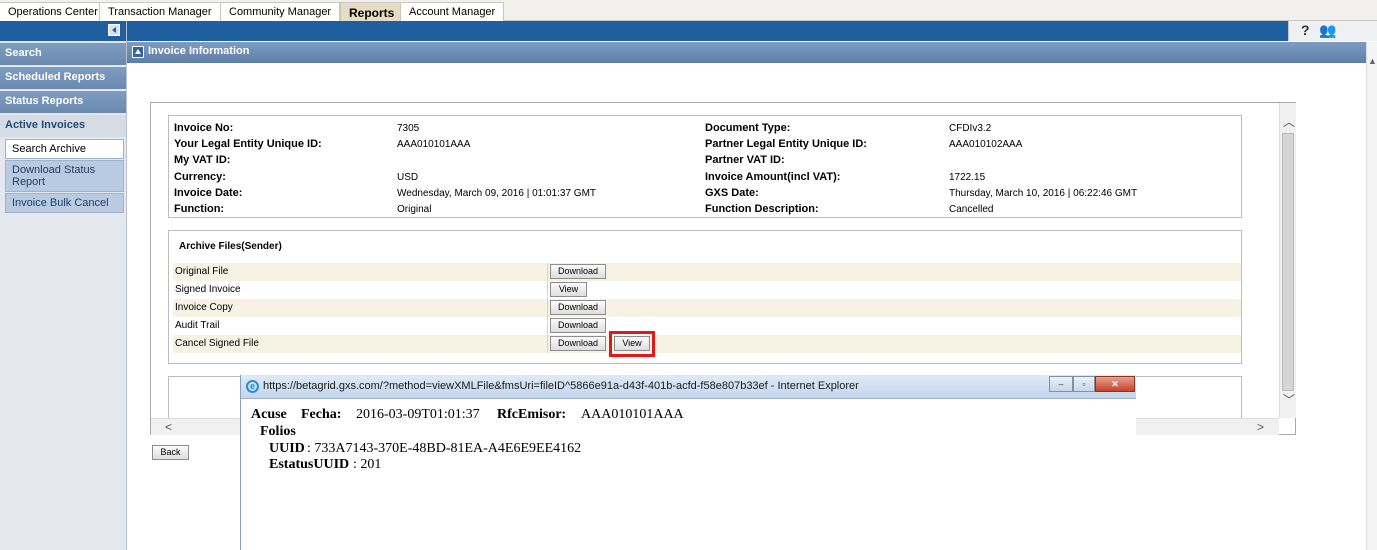  I want to click on scroll-up-icon: ▲, so click(1372, 61).